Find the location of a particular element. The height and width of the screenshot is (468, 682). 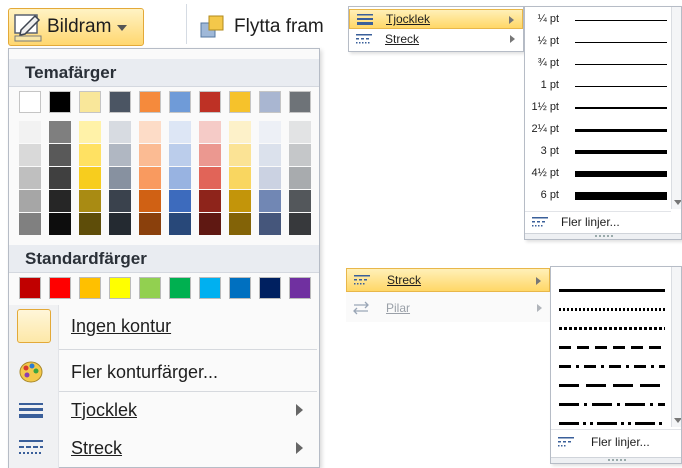

weight-option: 3 pt is located at coordinates (597, 152).